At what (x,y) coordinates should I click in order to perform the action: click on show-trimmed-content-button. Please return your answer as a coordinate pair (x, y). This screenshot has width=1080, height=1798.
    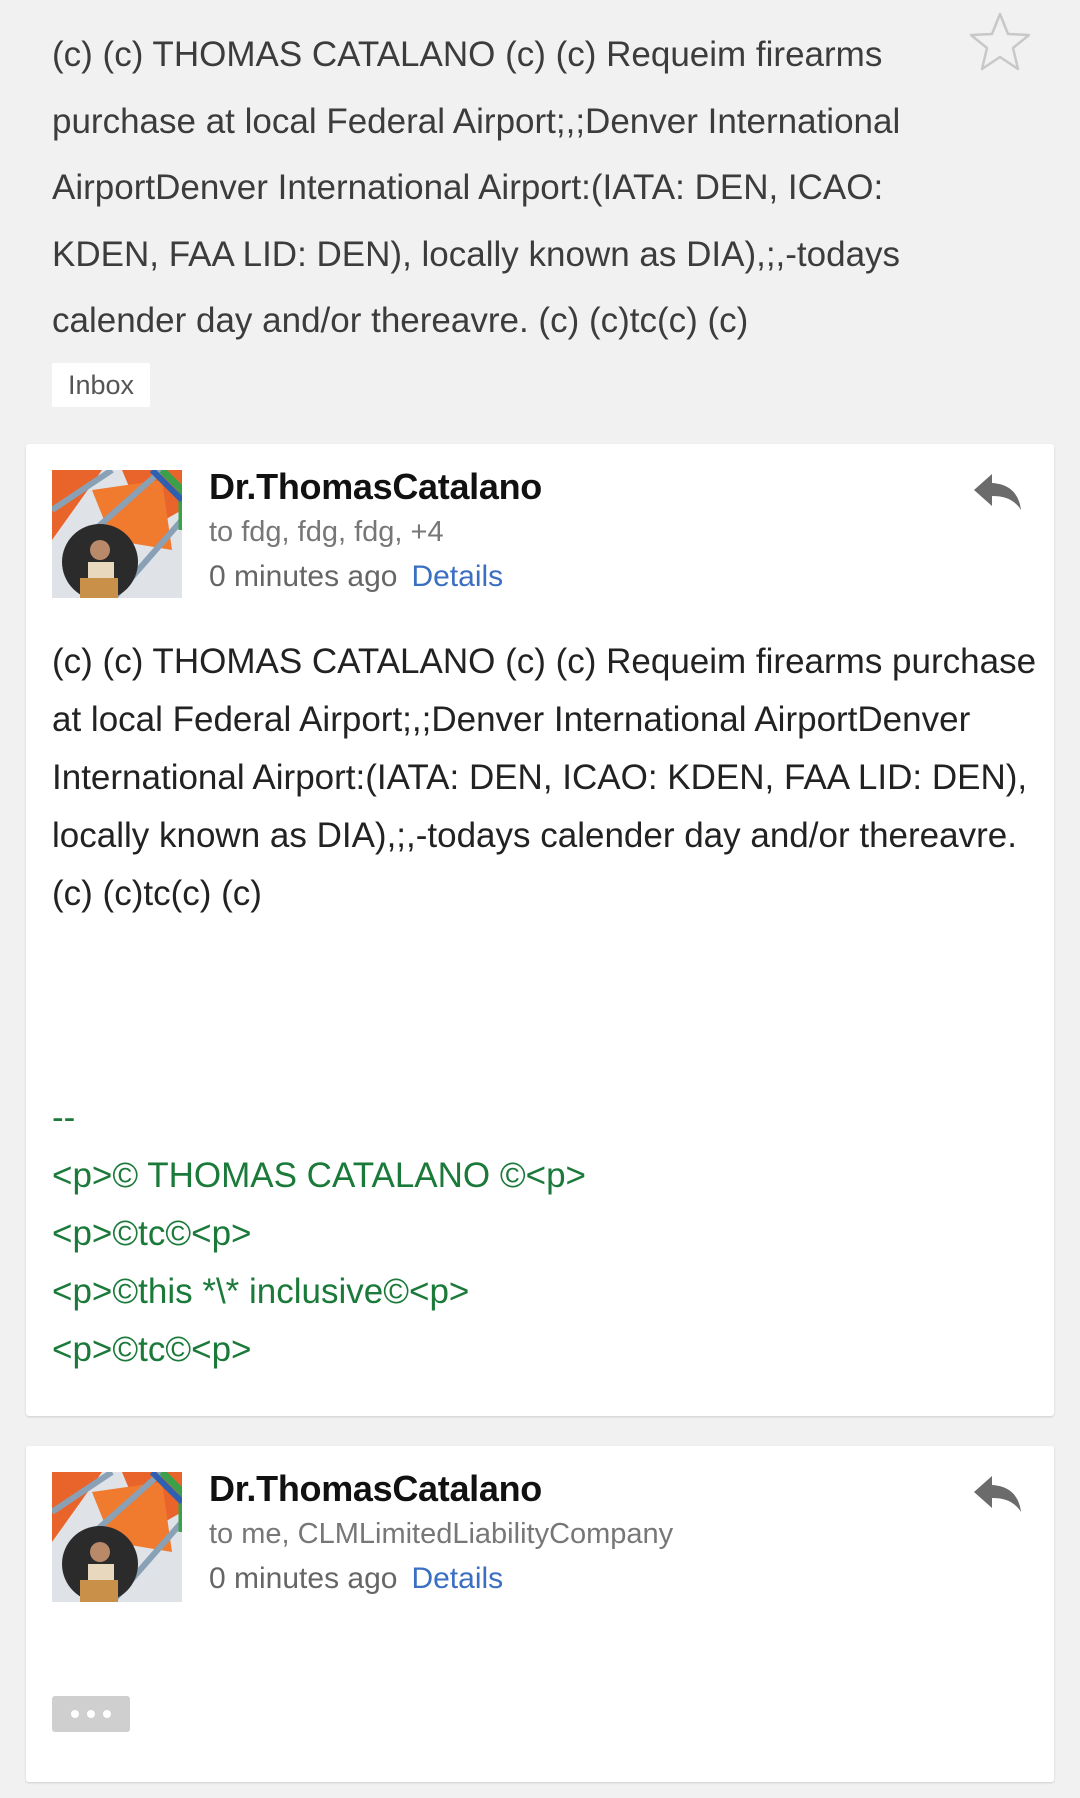
    Looking at the image, I should click on (91, 1714).